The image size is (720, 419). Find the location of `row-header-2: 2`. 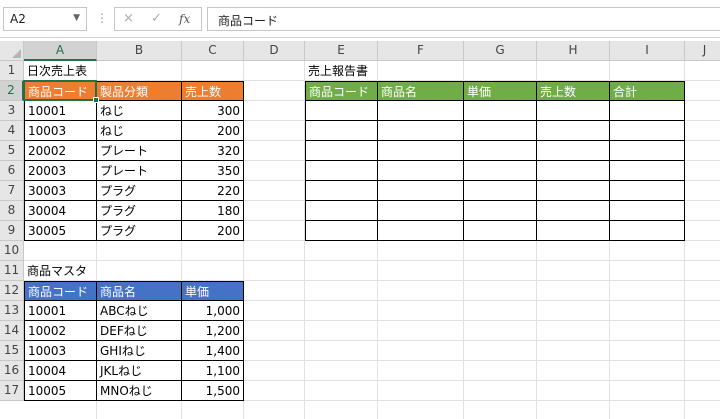

row-header-2: 2 is located at coordinates (12, 91).